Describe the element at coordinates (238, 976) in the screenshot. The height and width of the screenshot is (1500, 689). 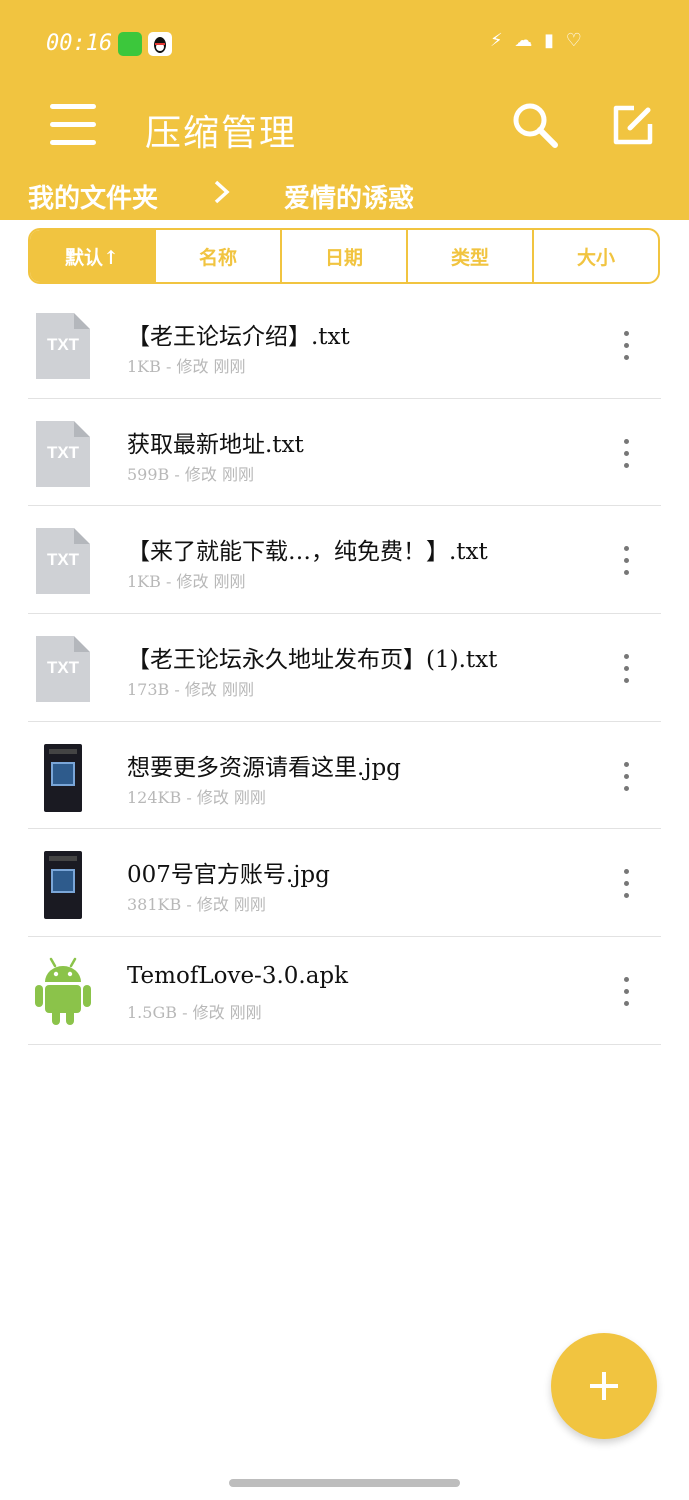
I see `file-name: TemofLove-3.0.apk` at that location.